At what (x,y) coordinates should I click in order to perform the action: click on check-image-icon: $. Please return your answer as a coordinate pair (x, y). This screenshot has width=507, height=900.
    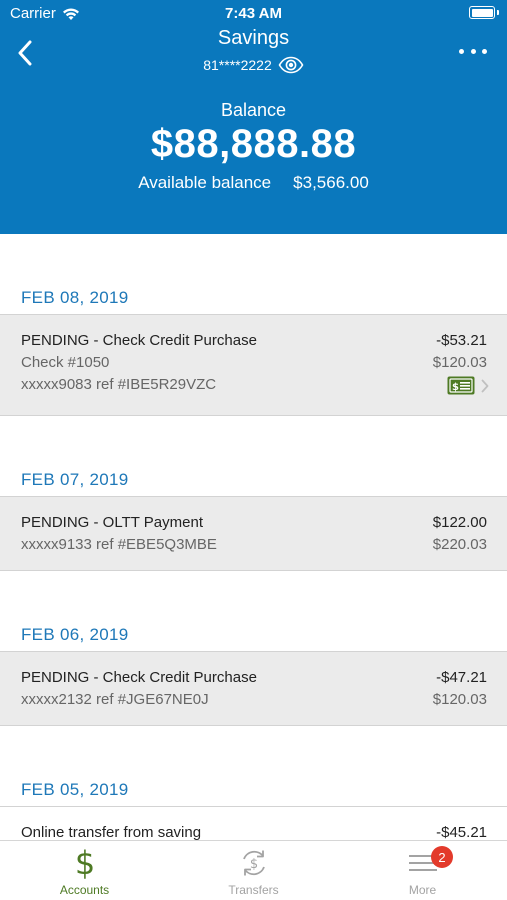
    Looking at the image, I should click on (461, 385).